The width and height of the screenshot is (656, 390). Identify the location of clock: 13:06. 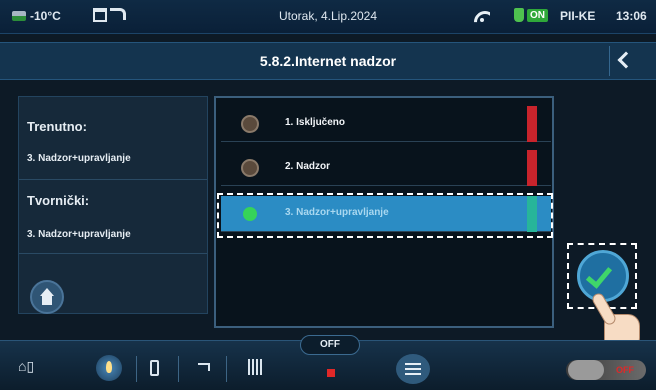
(631, 16).